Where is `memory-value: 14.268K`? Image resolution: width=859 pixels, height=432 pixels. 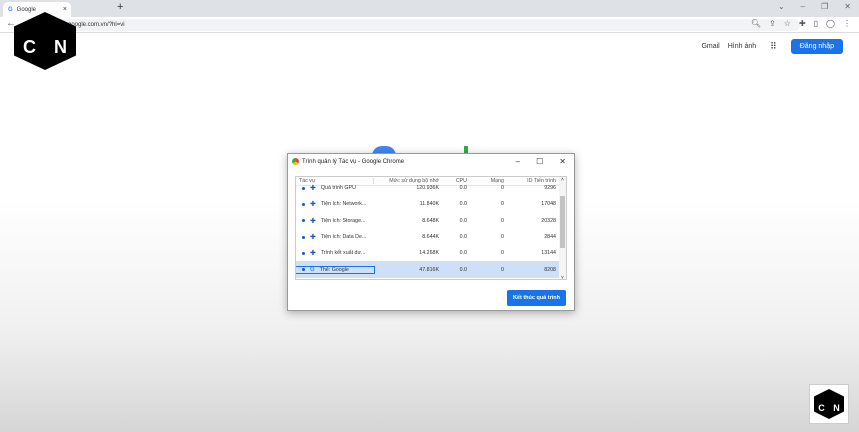 memory-value: 14.268K is located at coordinates (429, 253).